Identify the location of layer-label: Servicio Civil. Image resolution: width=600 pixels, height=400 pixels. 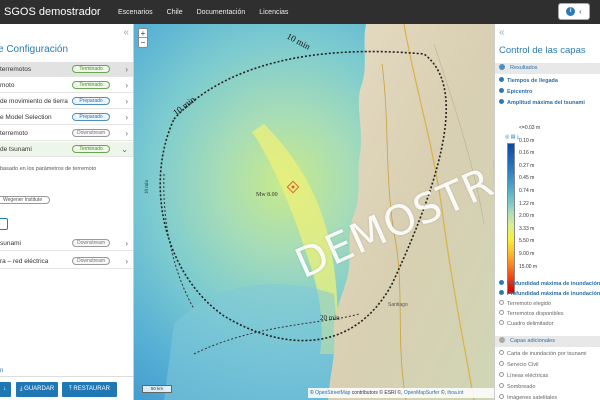
(523, 365).